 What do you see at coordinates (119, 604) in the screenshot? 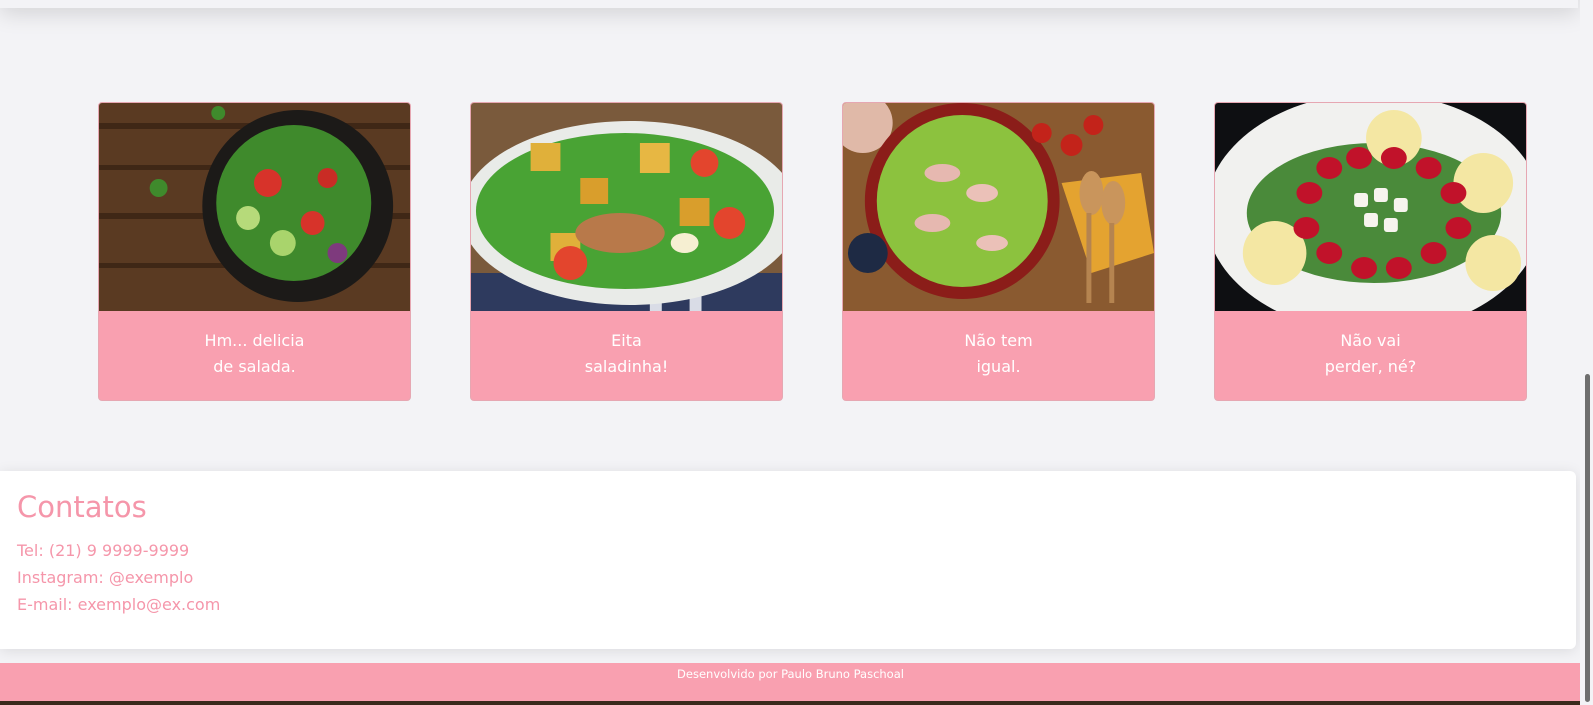
I see `contact-email: E-mail: exemplo@ex.com` at bounding box center [119, 604].